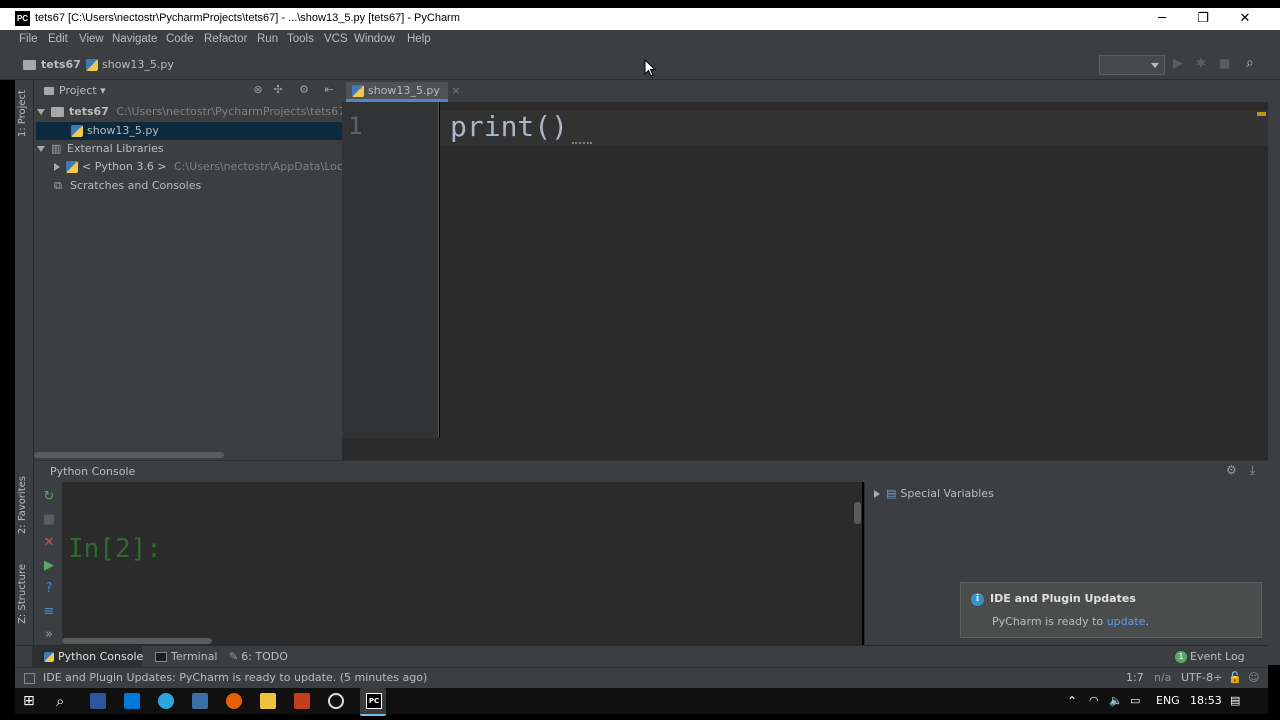 The width and height of the screenshot is (1280, 720). Describe the element at coordinates (93, 471) in the screenshot. I see `console-title: Python Console` at that location.